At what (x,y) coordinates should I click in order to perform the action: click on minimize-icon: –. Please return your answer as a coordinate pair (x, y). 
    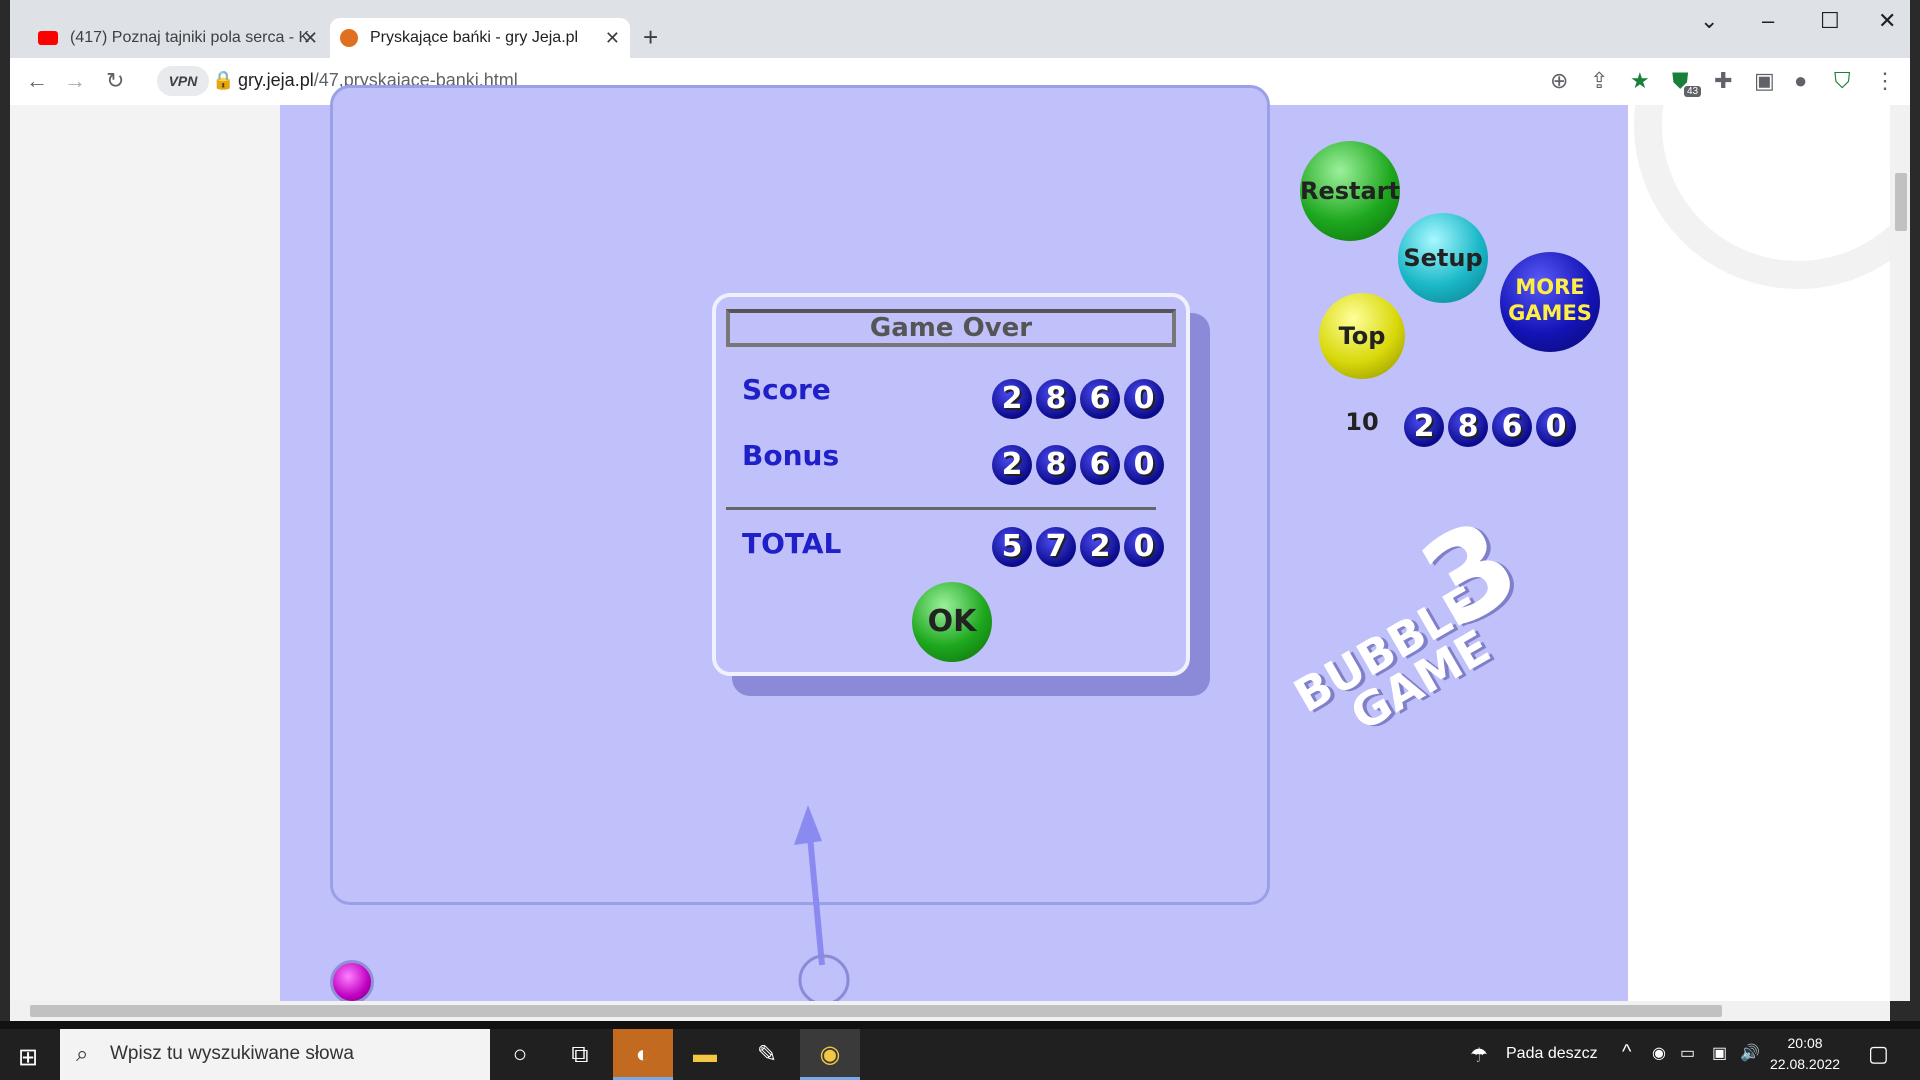
    Looking at the image, I should click on (1768, 21).